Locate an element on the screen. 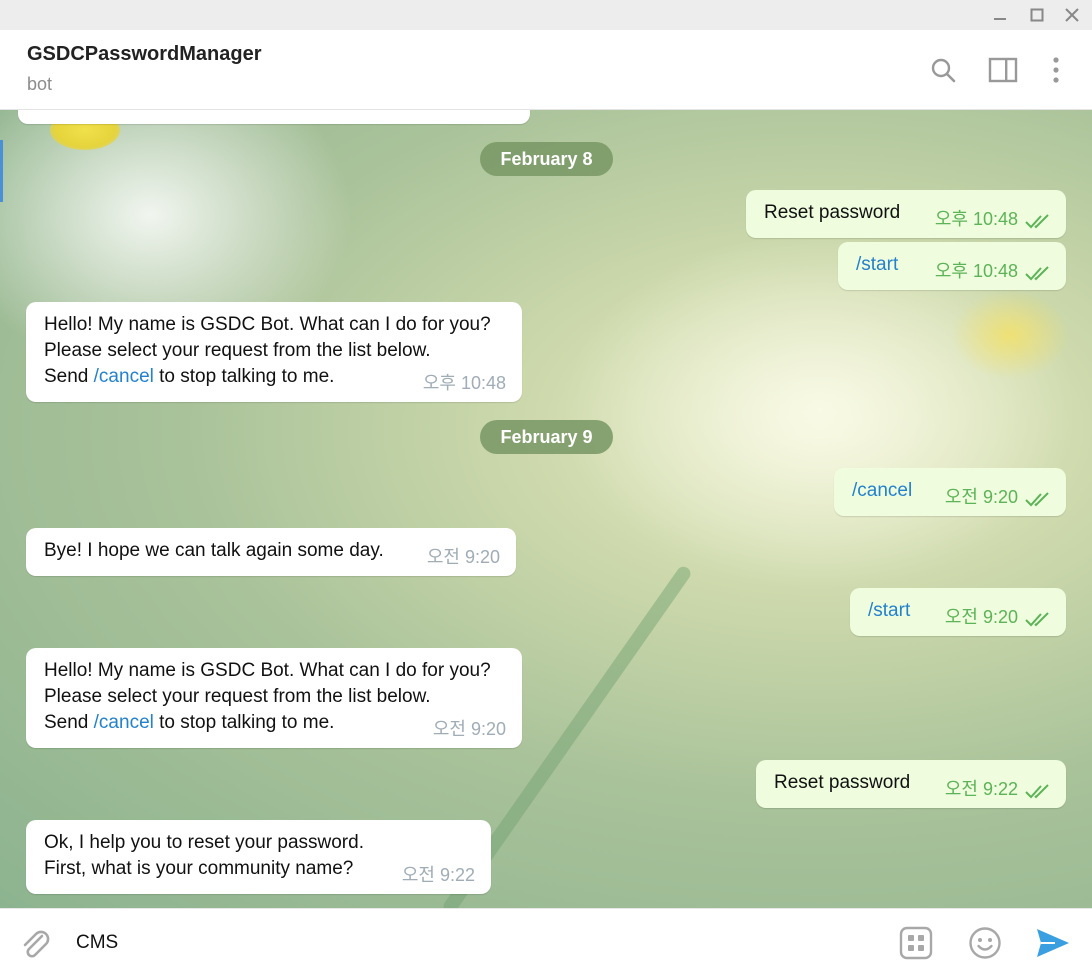 The height and width of the screenshot is (976, 1092). message-input is located at coordinates (466, 943).